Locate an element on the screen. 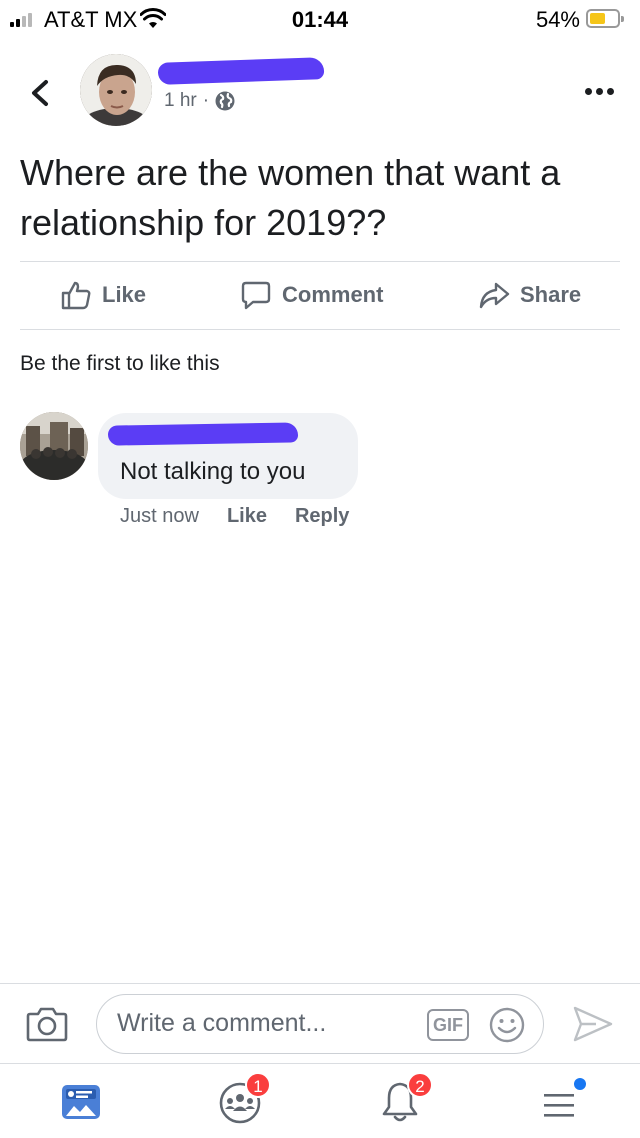  thumbs-up-icon is located at coordinates (76, 295).